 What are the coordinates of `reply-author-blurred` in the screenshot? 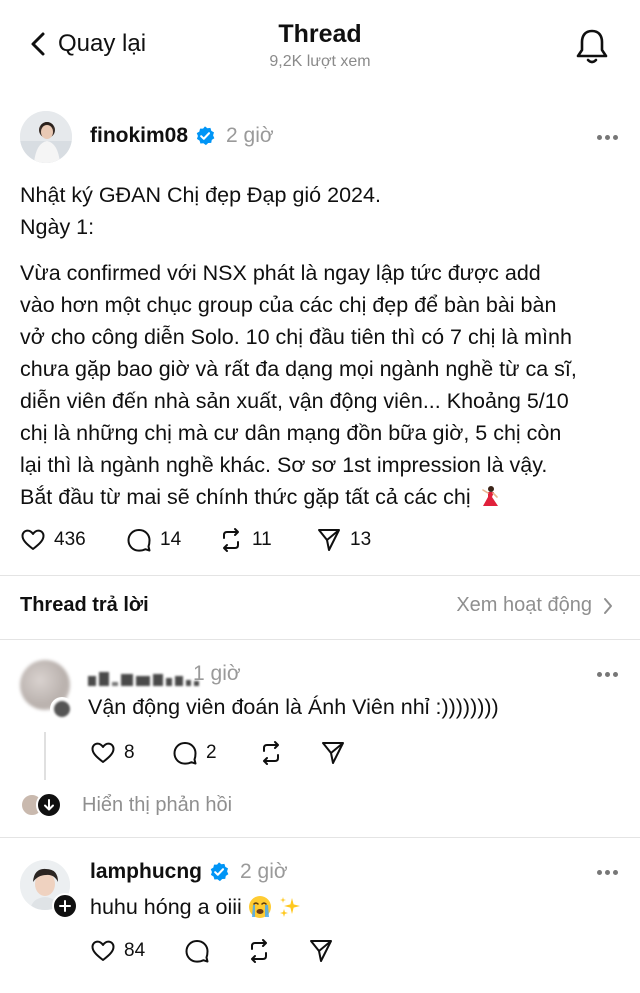 It's located at (143, 675).